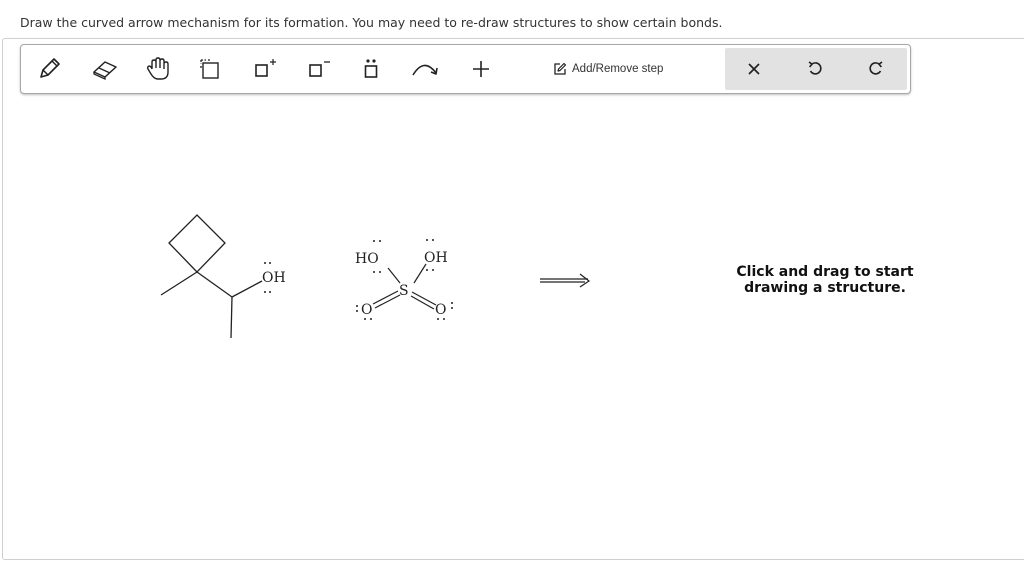 This screenshot has width=1024, height=563. What do you see at coordinates (197, 243) in the screenshot?
I see `cyclobutane-ring` at bounding box center [197, 243].